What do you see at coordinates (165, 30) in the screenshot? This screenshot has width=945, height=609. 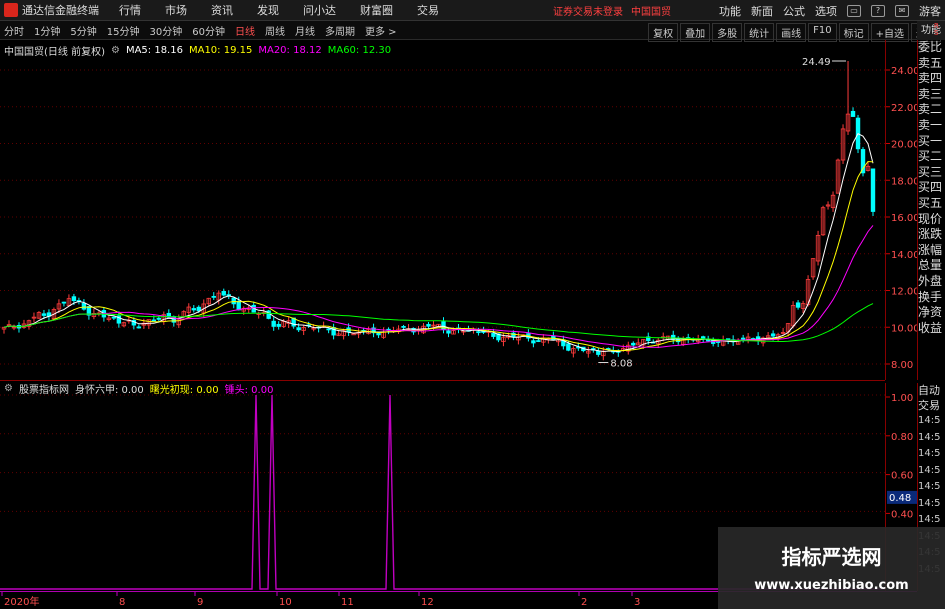 I see `period-tab: 30分钟` at bounding box center [165, 30].